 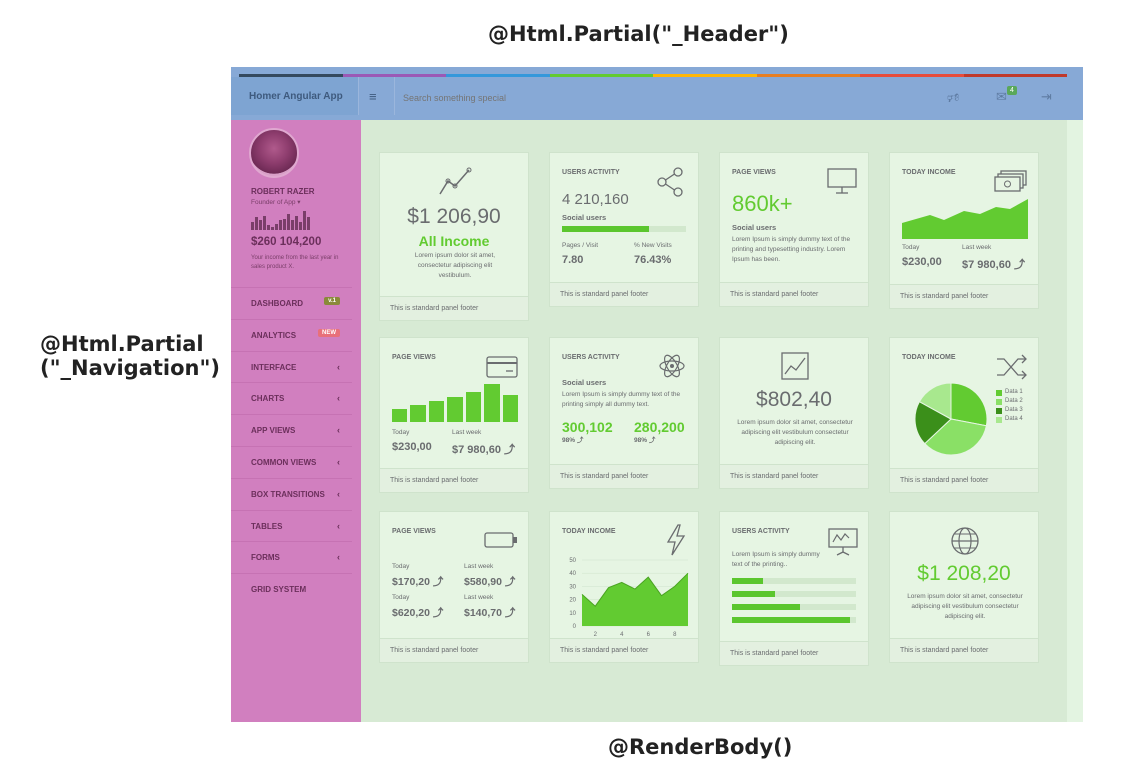 What do you see at coordinates (274, 153) in the screenshot?
I see `avatar` at bounding box center [274, 153].